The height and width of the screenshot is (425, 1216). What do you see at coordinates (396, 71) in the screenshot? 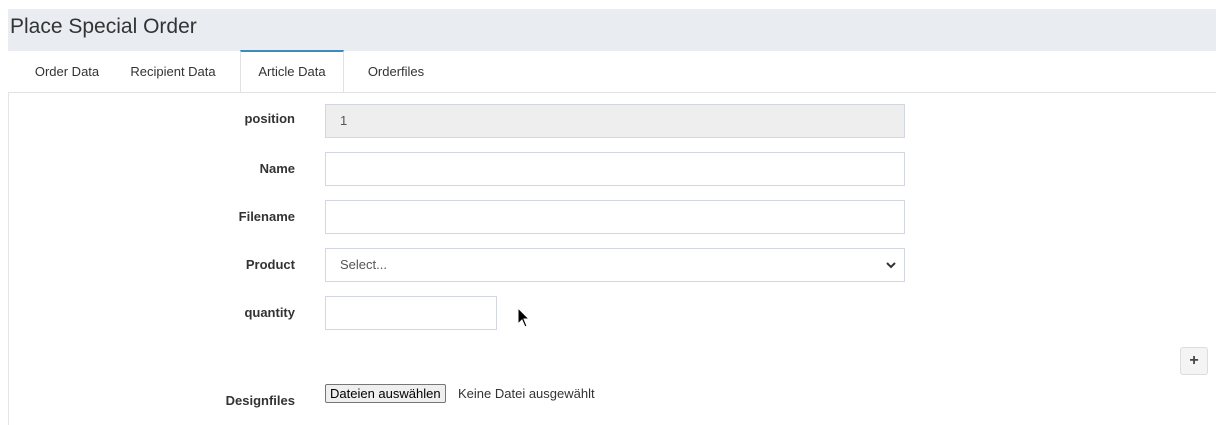
I see `tab-orderfiles: Orderfiles` at bounding box center [396, 71].